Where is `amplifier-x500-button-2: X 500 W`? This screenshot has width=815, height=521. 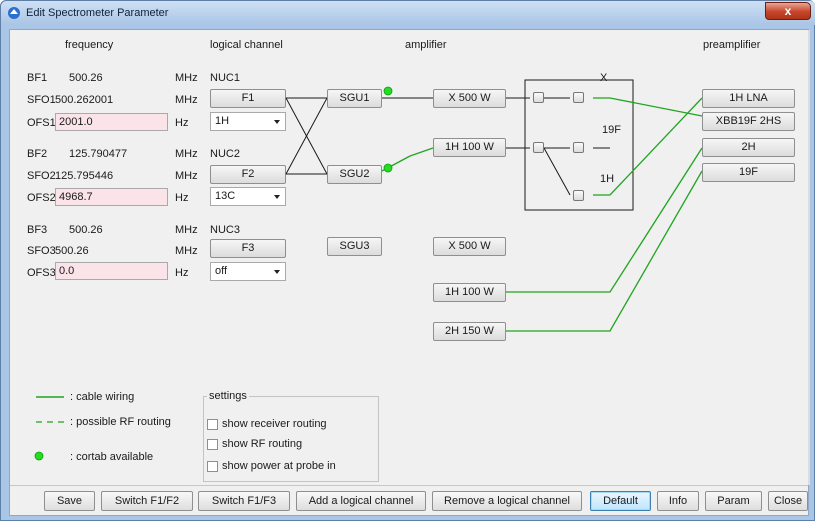
amplifier-x500-button-2: X 500 W is located at coordinates (469, 246).